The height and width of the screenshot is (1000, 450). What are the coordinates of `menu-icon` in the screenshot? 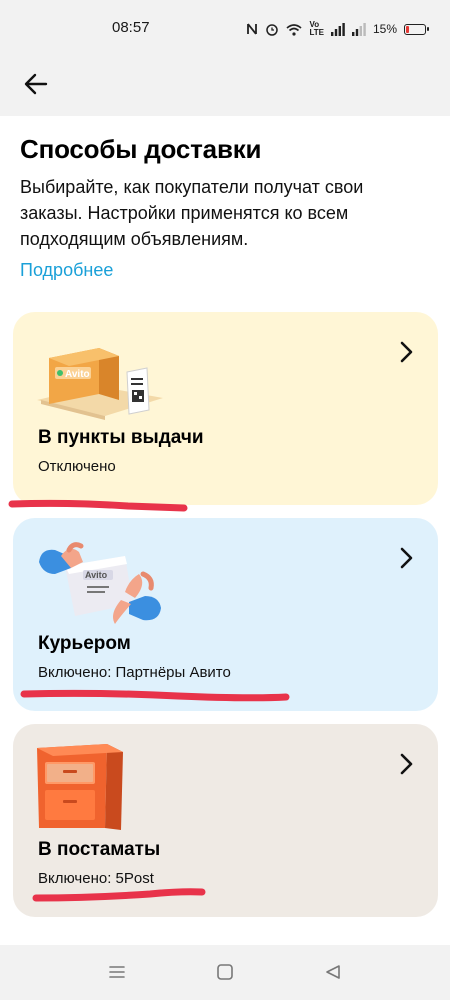 It's located at (117, 972).